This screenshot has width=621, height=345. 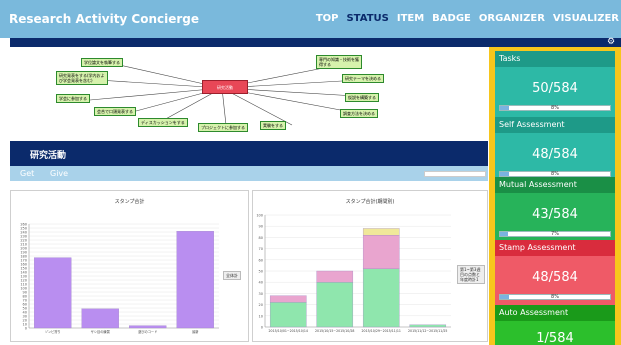 I want to click on mind-map-node: 会合で口頭発表する, so click(x=115, y=111).